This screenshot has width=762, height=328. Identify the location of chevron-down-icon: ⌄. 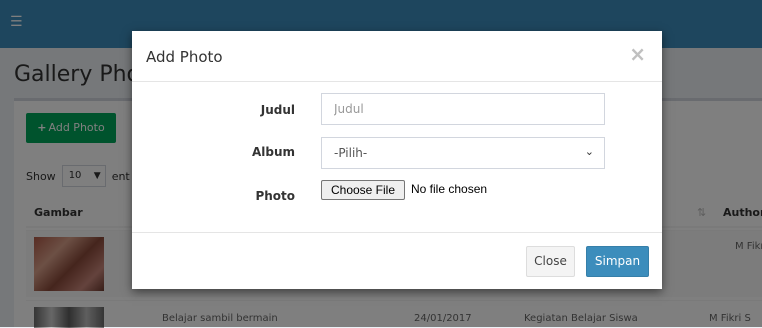
(589, 151).